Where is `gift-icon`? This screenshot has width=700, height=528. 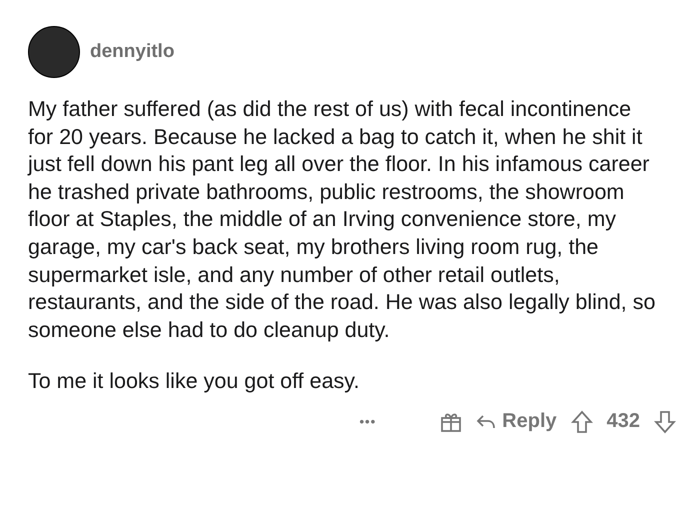 gift-icon is located at coordinates (451, 421).